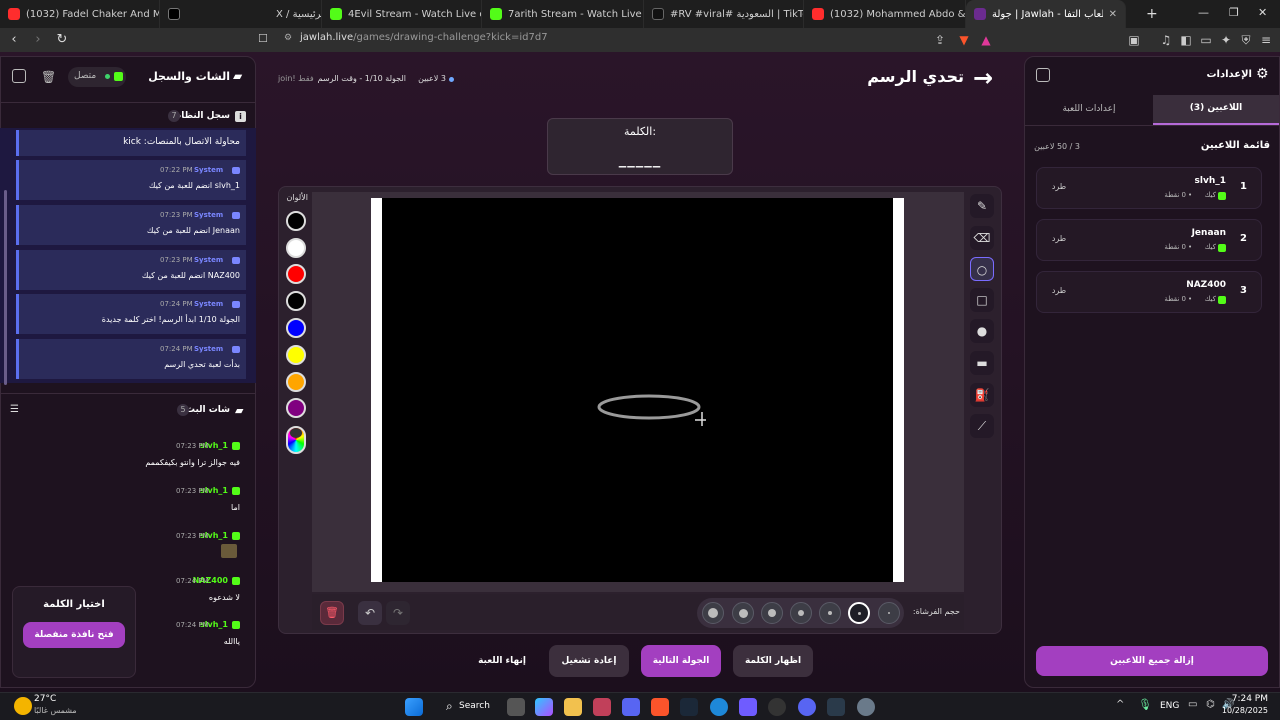 The height and width of the screenshot is (720, 1280). Describe the element at coordinates (236, 491) in the screenshot. I see `kick-icon` at that location.